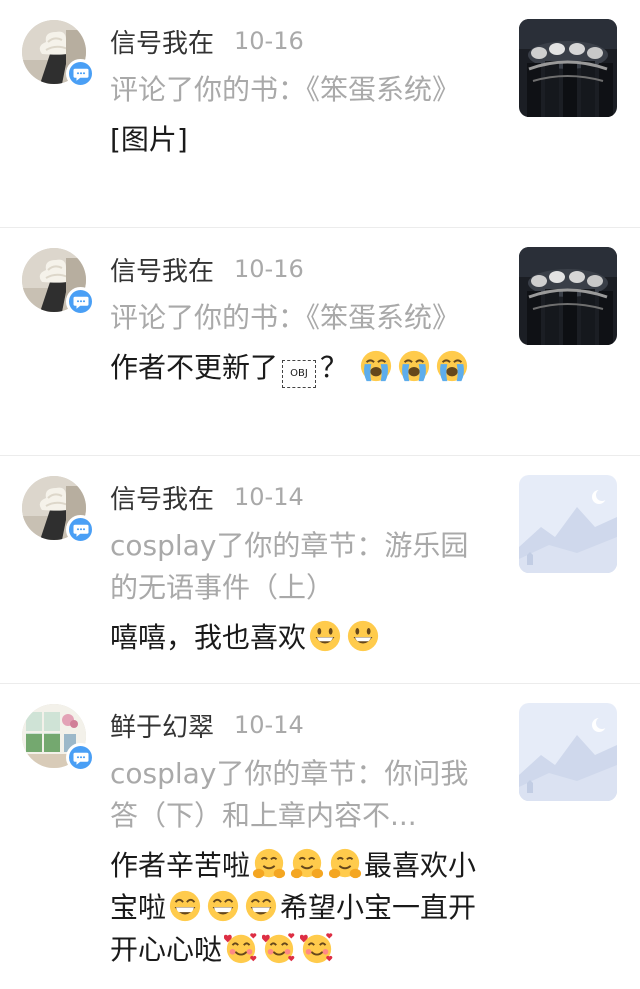 The image size is (640, 989). I want to click on notification-header: 鲜于幻翠 10-14, so click(297, 725).